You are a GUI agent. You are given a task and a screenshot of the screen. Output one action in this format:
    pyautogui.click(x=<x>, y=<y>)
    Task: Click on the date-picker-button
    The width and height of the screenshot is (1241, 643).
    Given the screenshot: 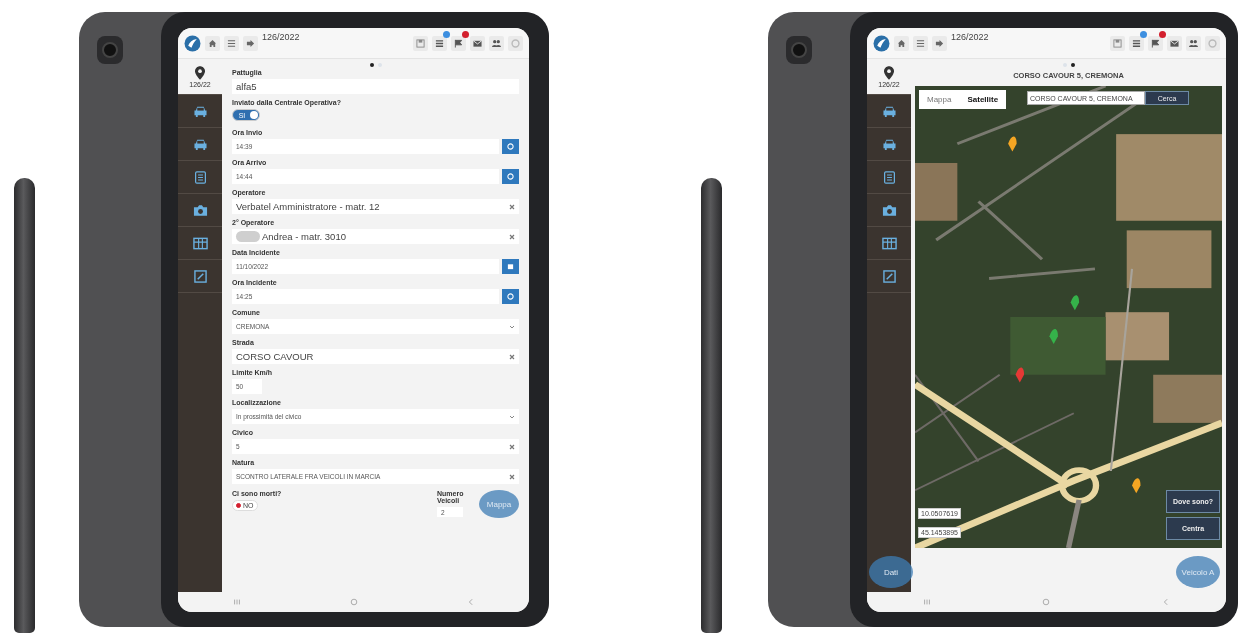 What is the action you would take?
    pyautogui.click(x=510, y=266)
    